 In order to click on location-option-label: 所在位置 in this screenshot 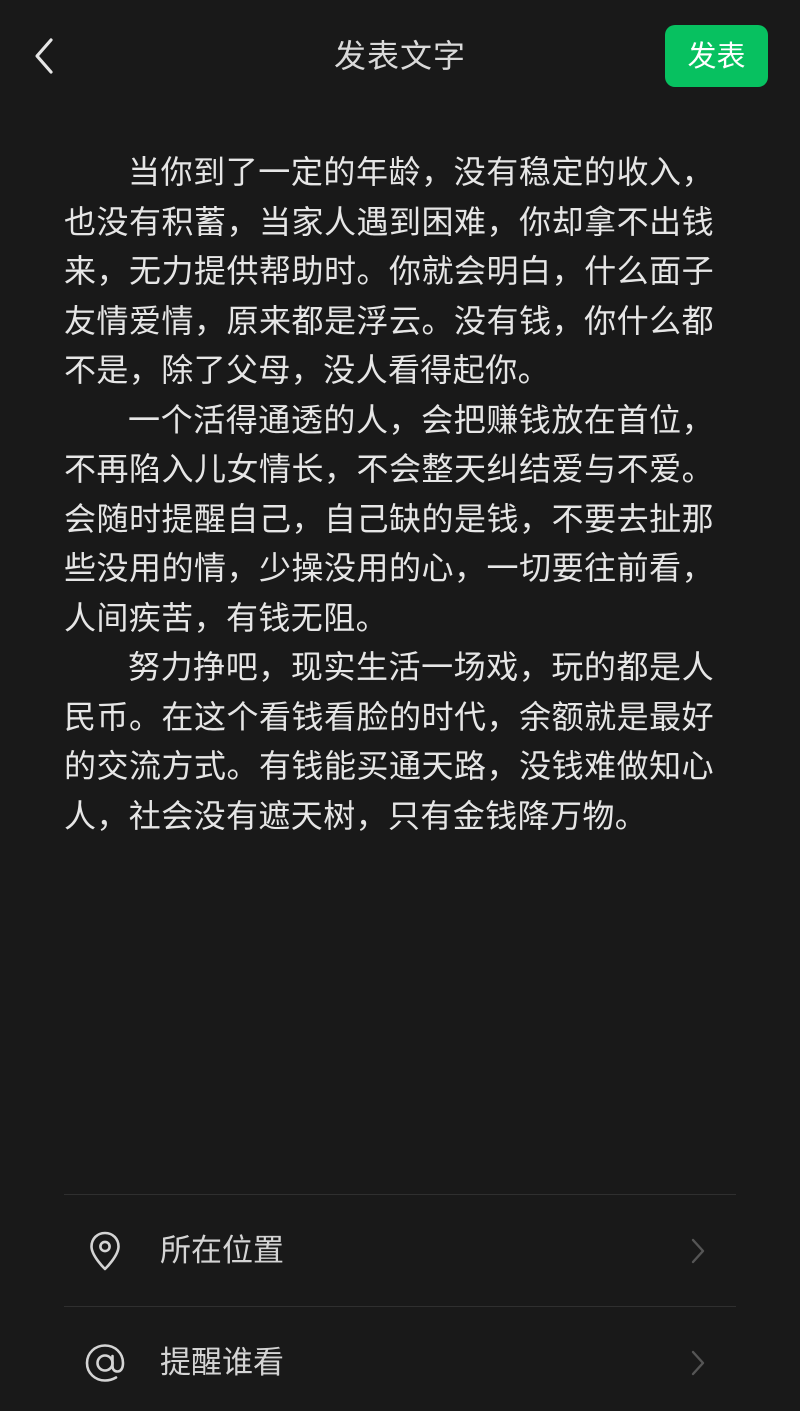, I will do `click(222, 1250)`.